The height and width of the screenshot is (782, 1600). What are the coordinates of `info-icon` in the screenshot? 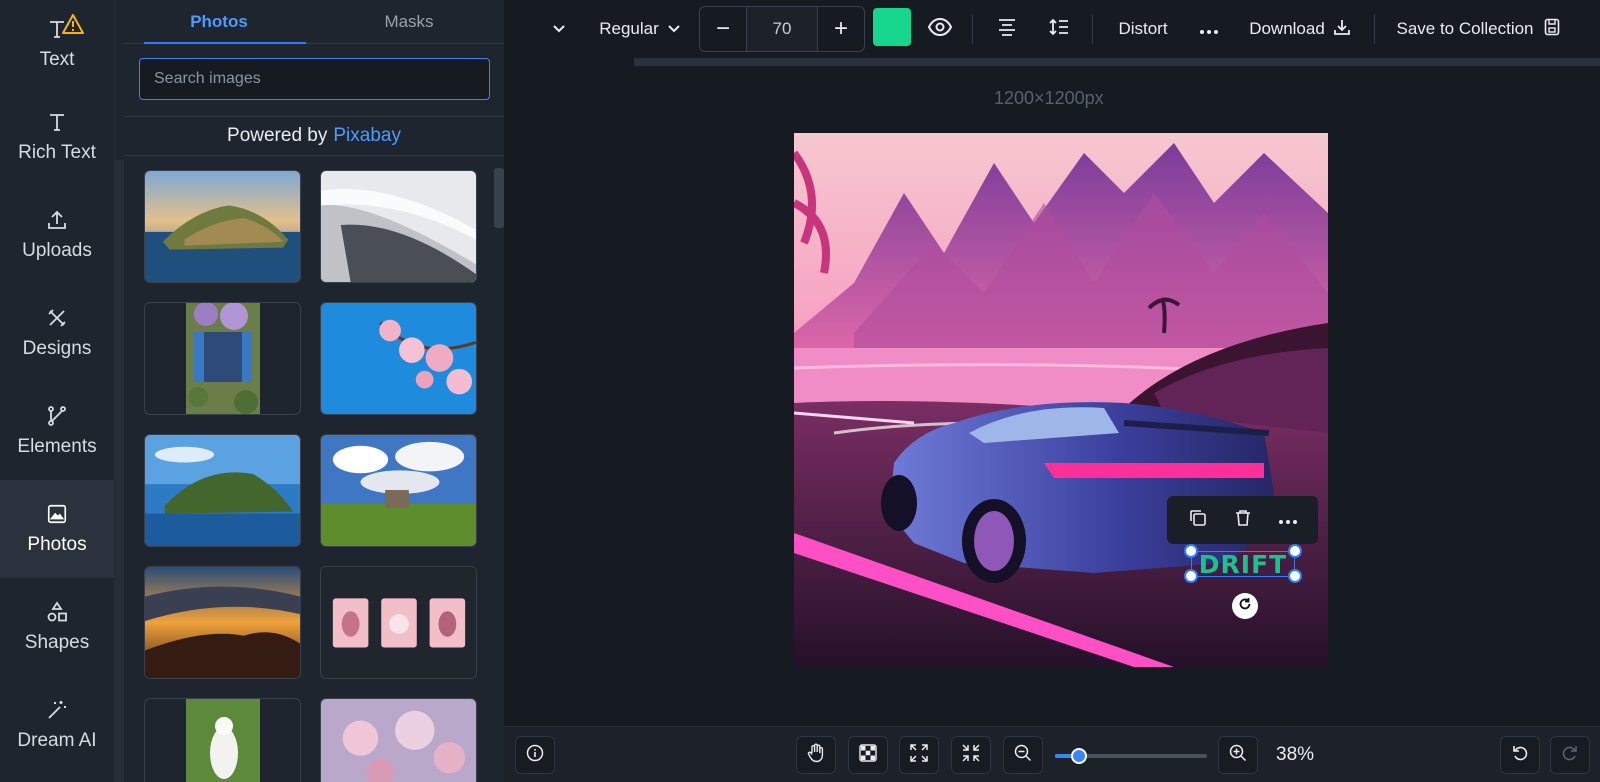 It's located at (535, 755).